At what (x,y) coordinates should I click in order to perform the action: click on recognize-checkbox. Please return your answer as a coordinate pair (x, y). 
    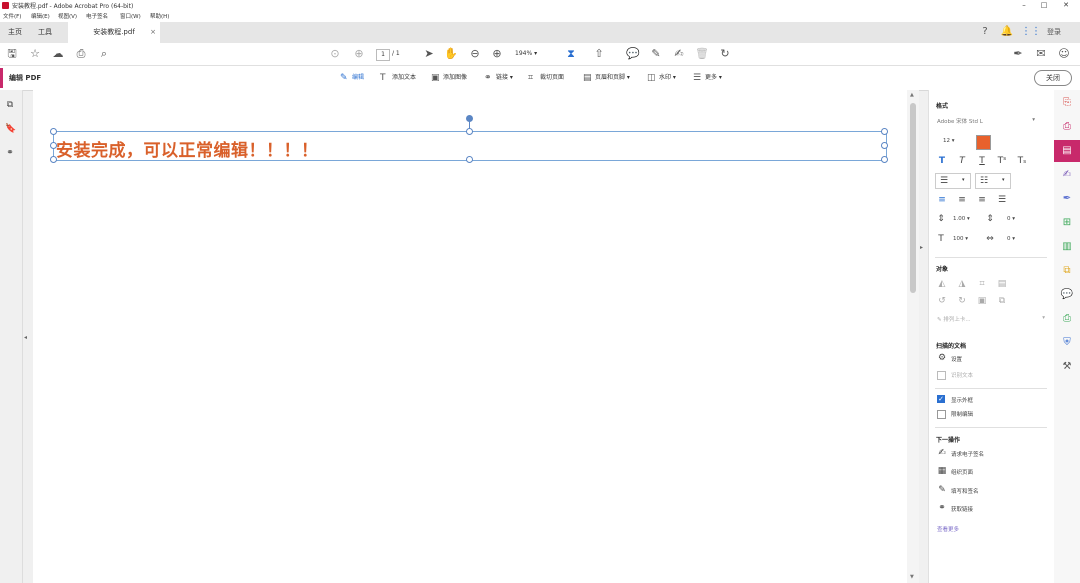
    Looking at the image, I should click on (941, 375).